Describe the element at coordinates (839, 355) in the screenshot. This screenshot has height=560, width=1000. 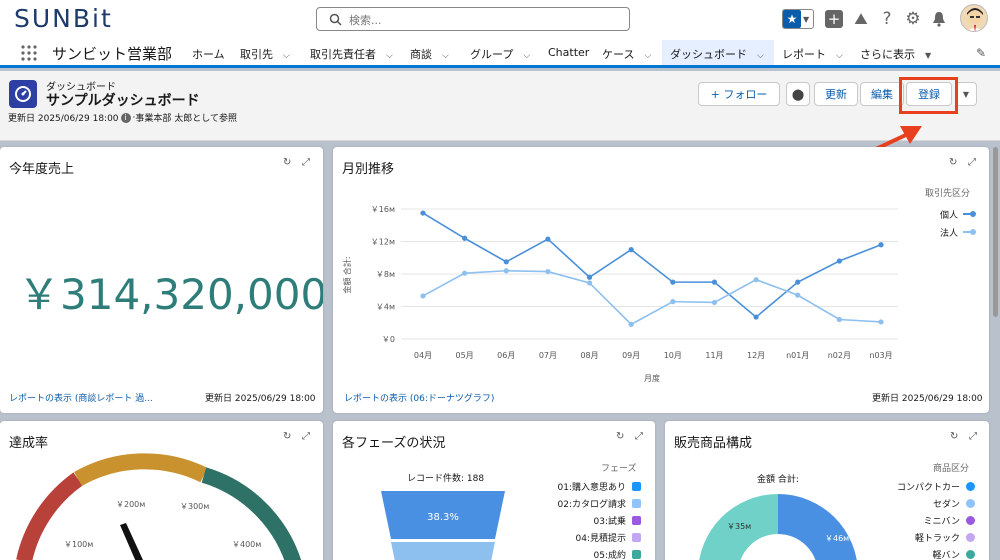
I see `x-tick-label: n02月` at that location.